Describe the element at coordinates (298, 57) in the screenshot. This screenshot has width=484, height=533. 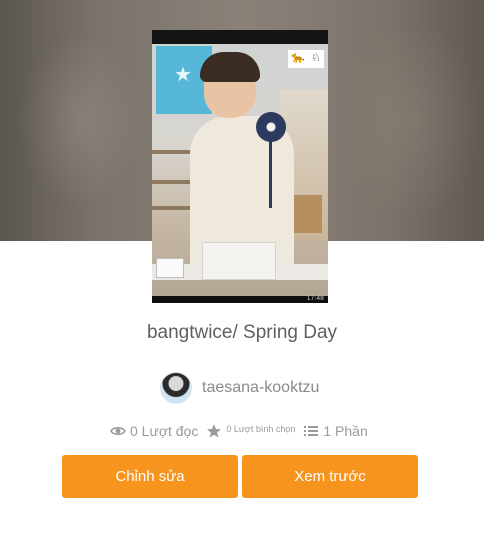
I see `puma-logo-icon: 🐆` at that location.